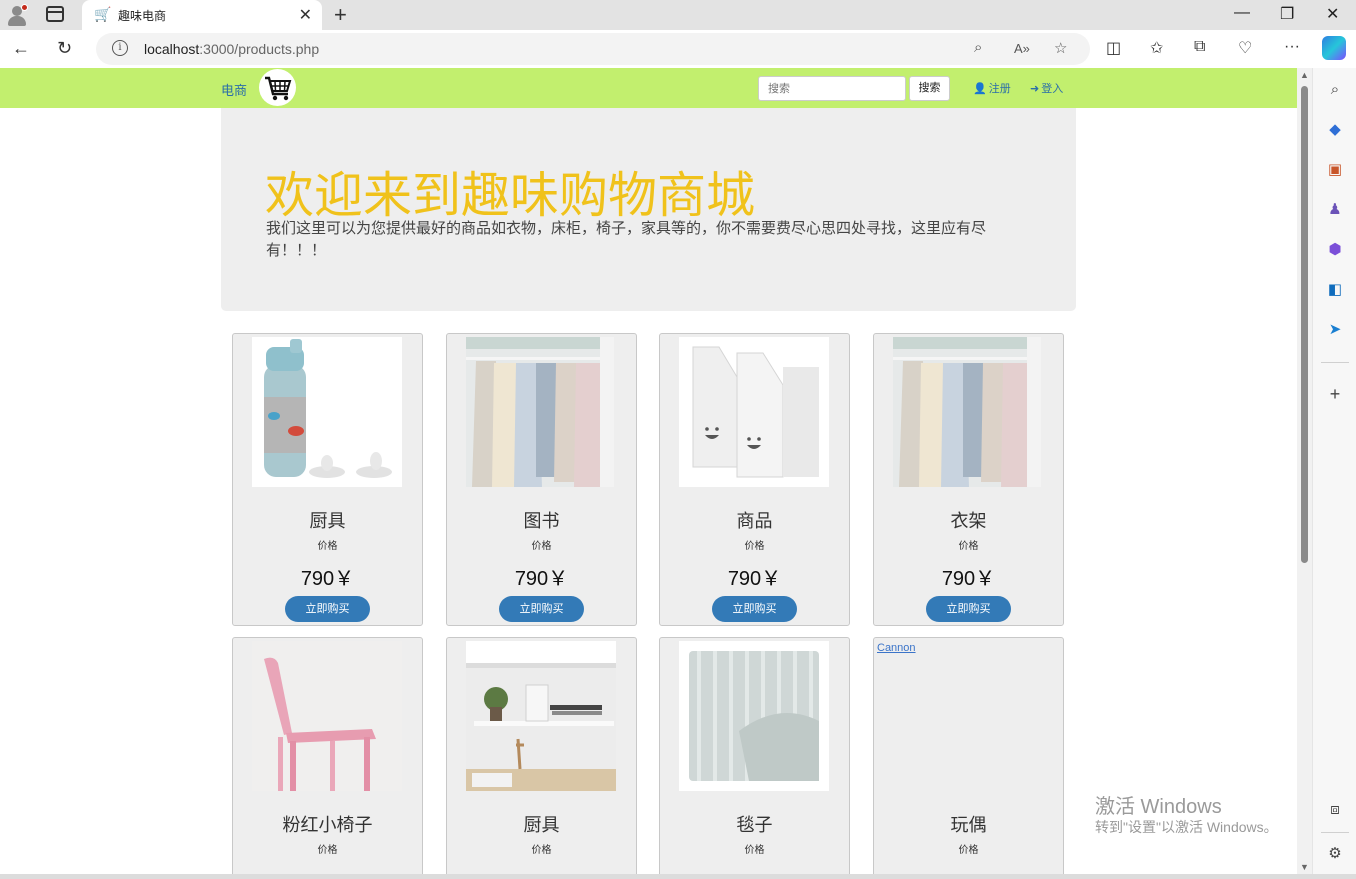 The height and width of the screenshot is (879, 1356). What do you see at coordinates (968, 825) in the screenshot?
I see `product-name: 玩偶` at bounding box center [968, 825].